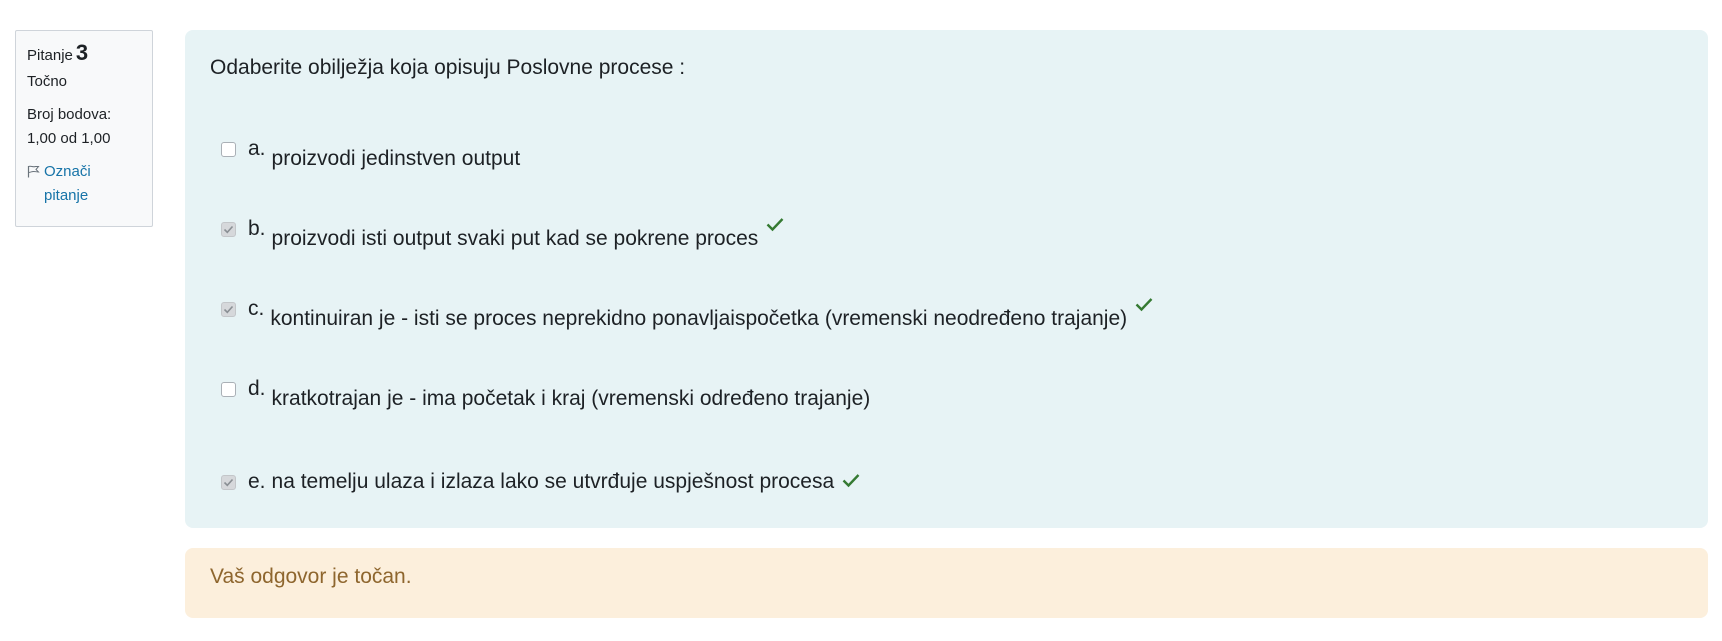 This screenshot has height=641, width=1722. I want to click on answer-letter: c., so click(256, 308).